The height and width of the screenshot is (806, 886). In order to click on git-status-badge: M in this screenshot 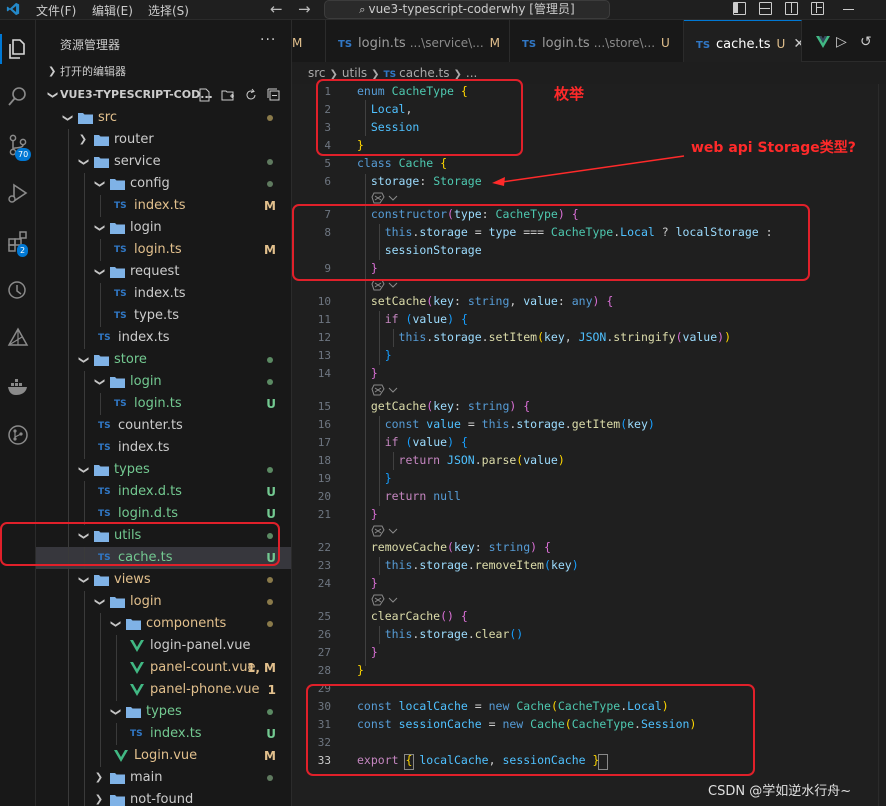, I will do `click(270, 250)`.